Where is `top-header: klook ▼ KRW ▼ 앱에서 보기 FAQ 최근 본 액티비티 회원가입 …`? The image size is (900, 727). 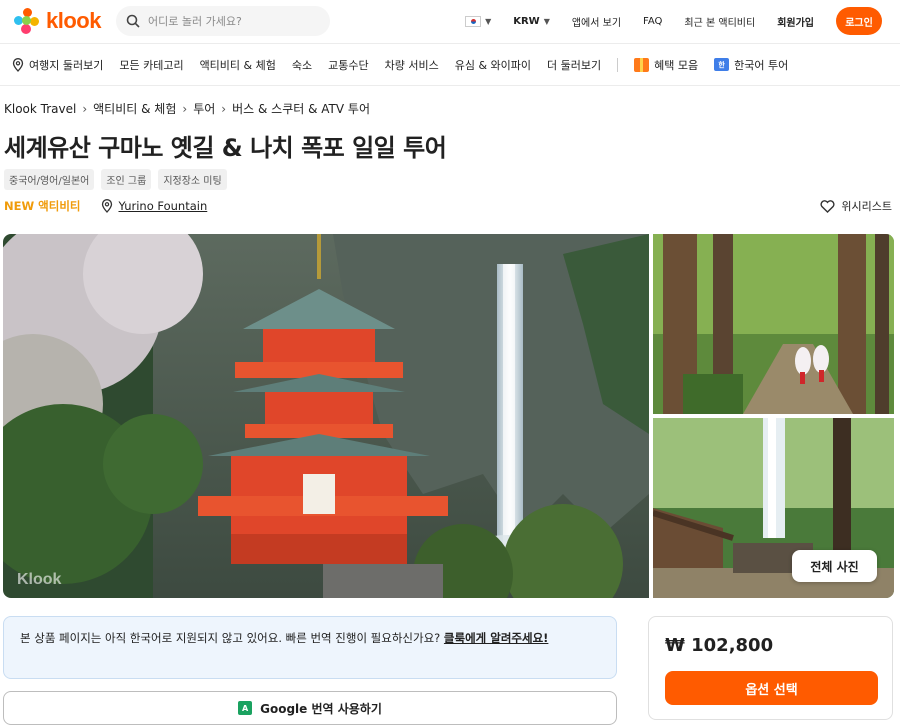 top-header: klook ▼ KRW ▼ 앱에서 보기 FAQ 최근 본 액티비티 회원가입 … is located at coordinates (450, 22).